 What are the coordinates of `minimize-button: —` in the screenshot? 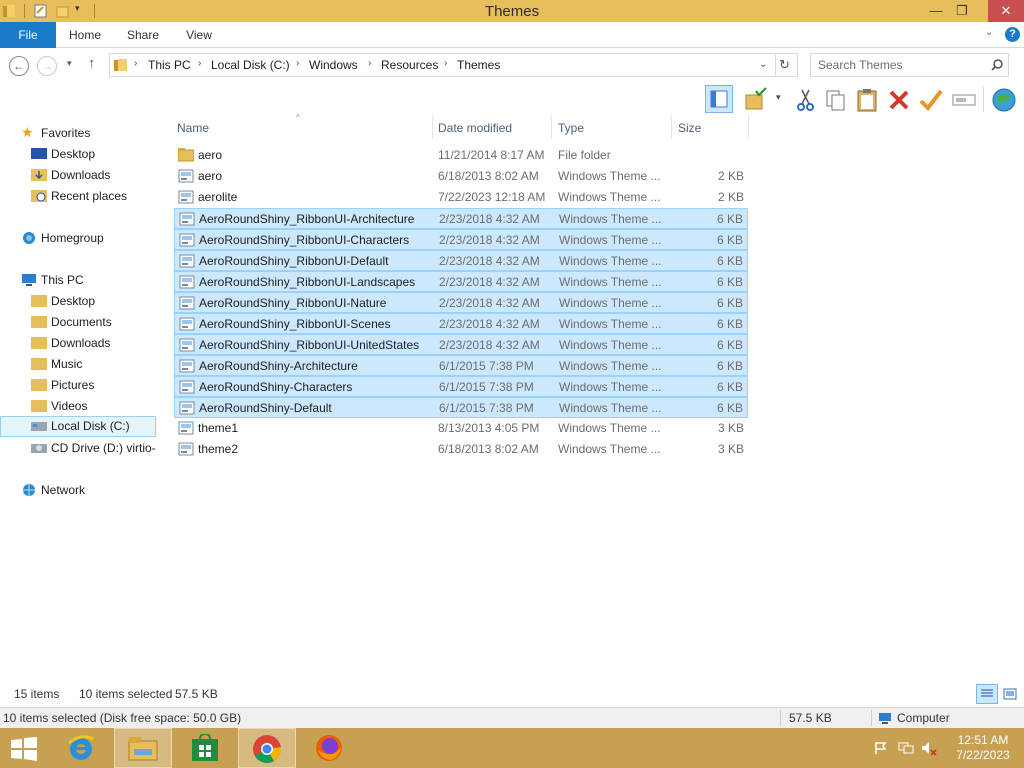 It's located at (936, 11).